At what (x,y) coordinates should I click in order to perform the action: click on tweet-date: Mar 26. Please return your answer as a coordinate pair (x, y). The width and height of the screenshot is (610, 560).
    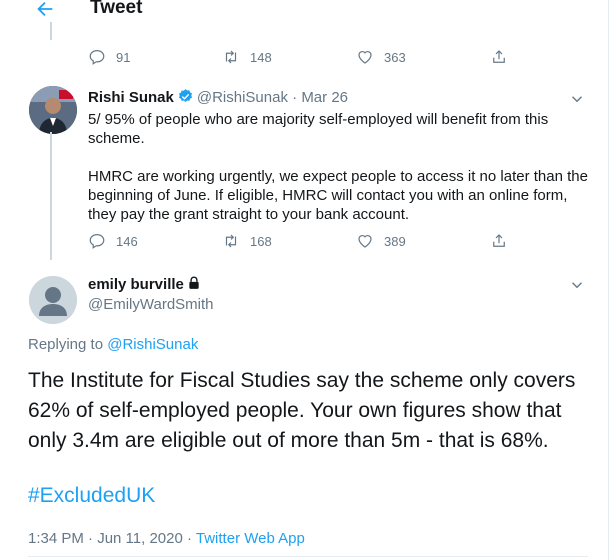
    Looking at the image, I should click on (324, 97).